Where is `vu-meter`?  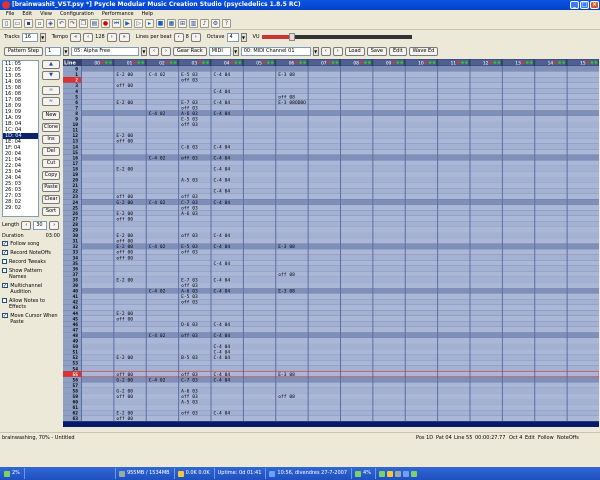
vu-meter is located at coordinates (336, 37).